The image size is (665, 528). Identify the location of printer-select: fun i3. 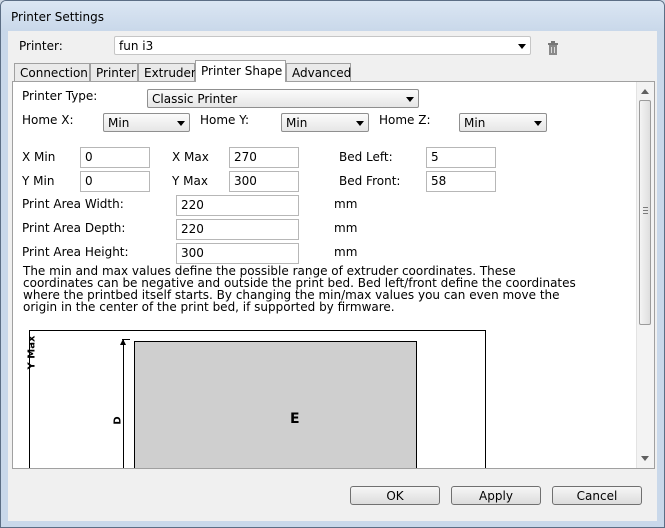
(322, 45).